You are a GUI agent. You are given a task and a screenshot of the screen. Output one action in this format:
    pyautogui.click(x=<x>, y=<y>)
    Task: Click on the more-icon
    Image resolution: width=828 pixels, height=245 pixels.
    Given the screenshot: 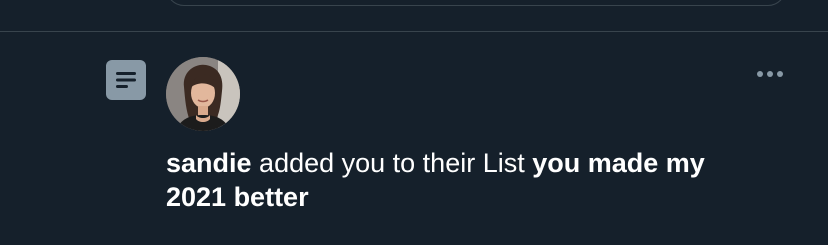 What is the action you would take?
    pyautogui.click(x=770, y=74)
    